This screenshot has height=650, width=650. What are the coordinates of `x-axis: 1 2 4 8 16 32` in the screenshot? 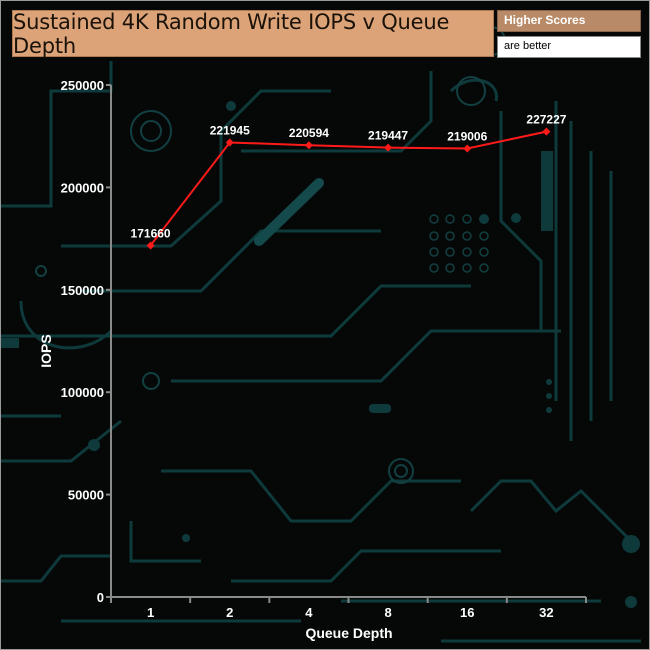 It's located at (348, 608).